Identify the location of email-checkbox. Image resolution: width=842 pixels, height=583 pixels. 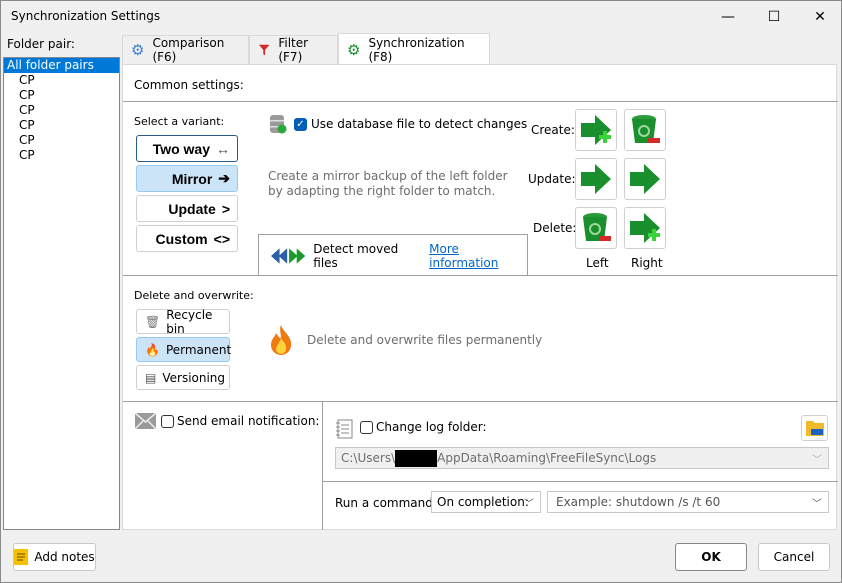
(167, 421).